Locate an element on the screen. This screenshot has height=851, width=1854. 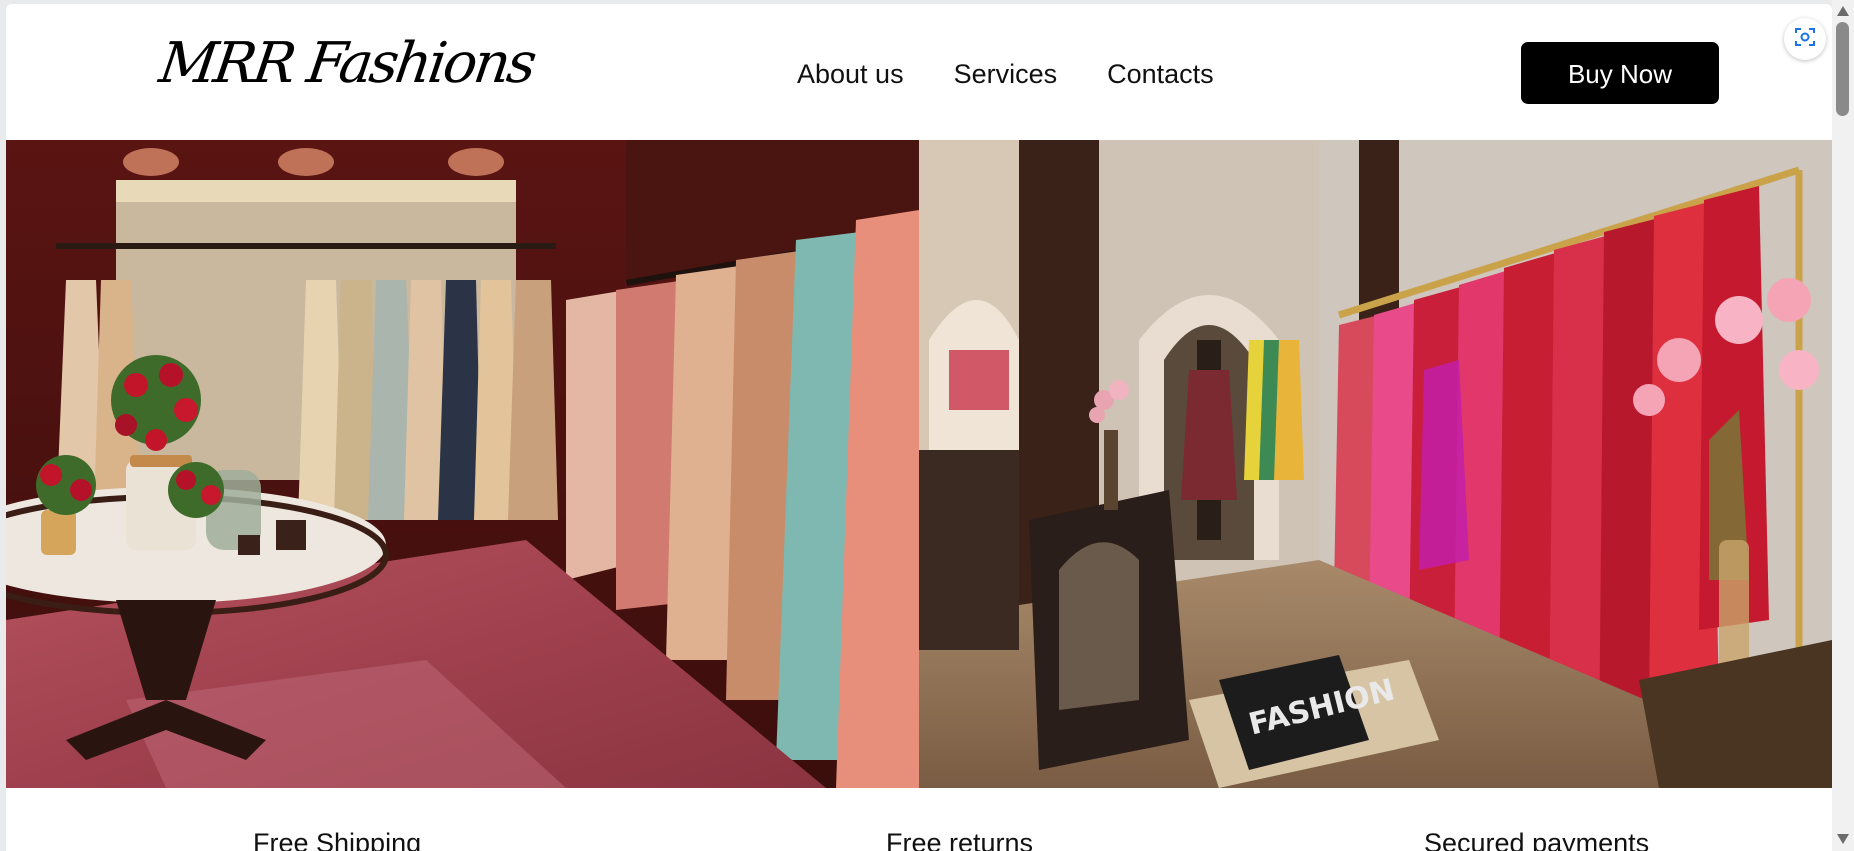
nav-link-contacts: Contacts is located at coordinates (1160, 74).